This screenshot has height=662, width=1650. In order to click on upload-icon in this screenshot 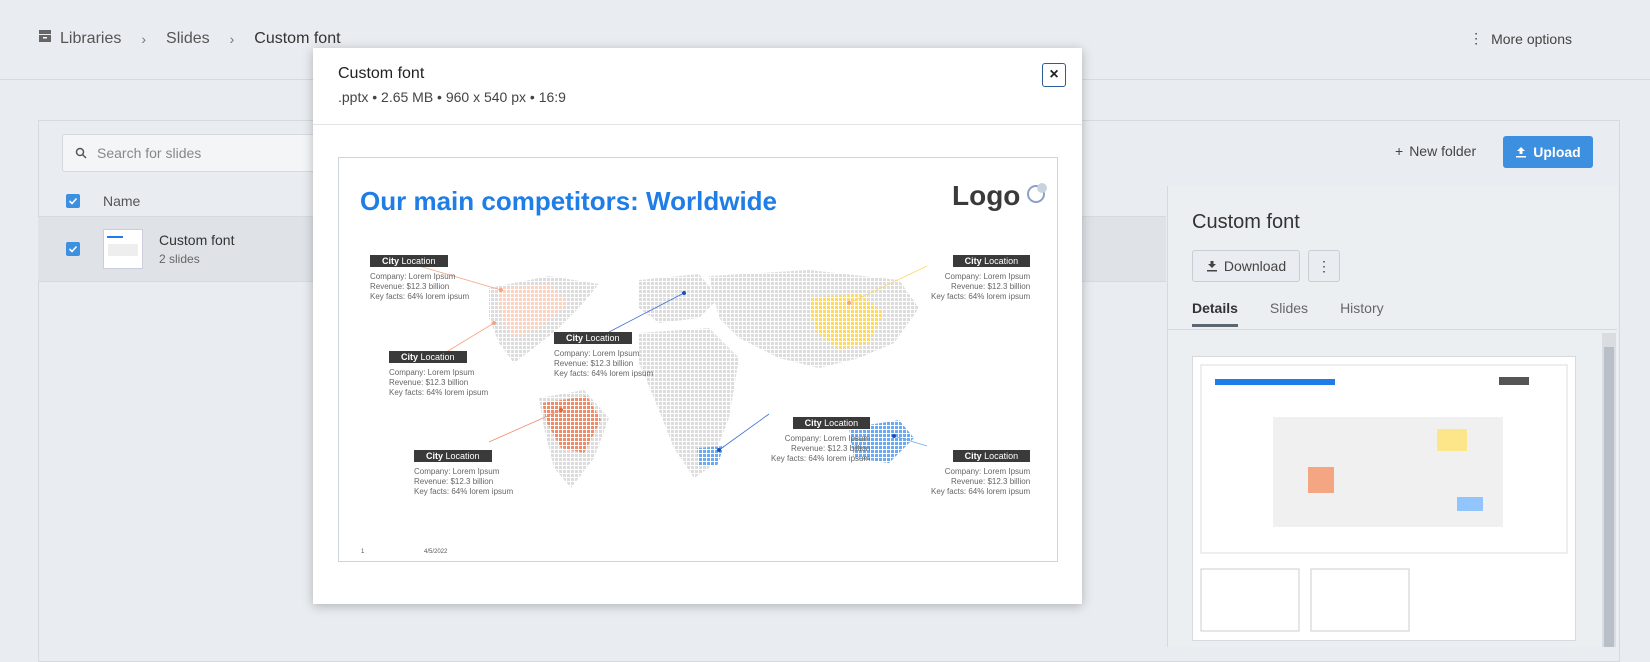, I will do `click(1521, 152)`.